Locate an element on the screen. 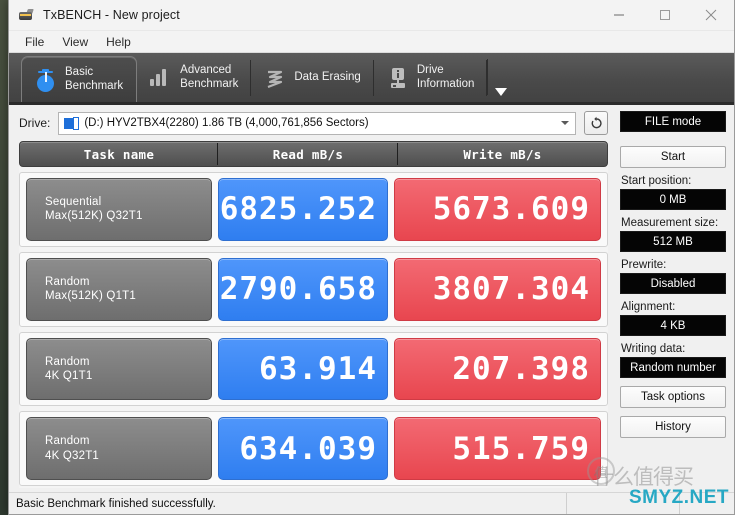  prewrite-label: Prewrite: is located at coordinates (644, 265).